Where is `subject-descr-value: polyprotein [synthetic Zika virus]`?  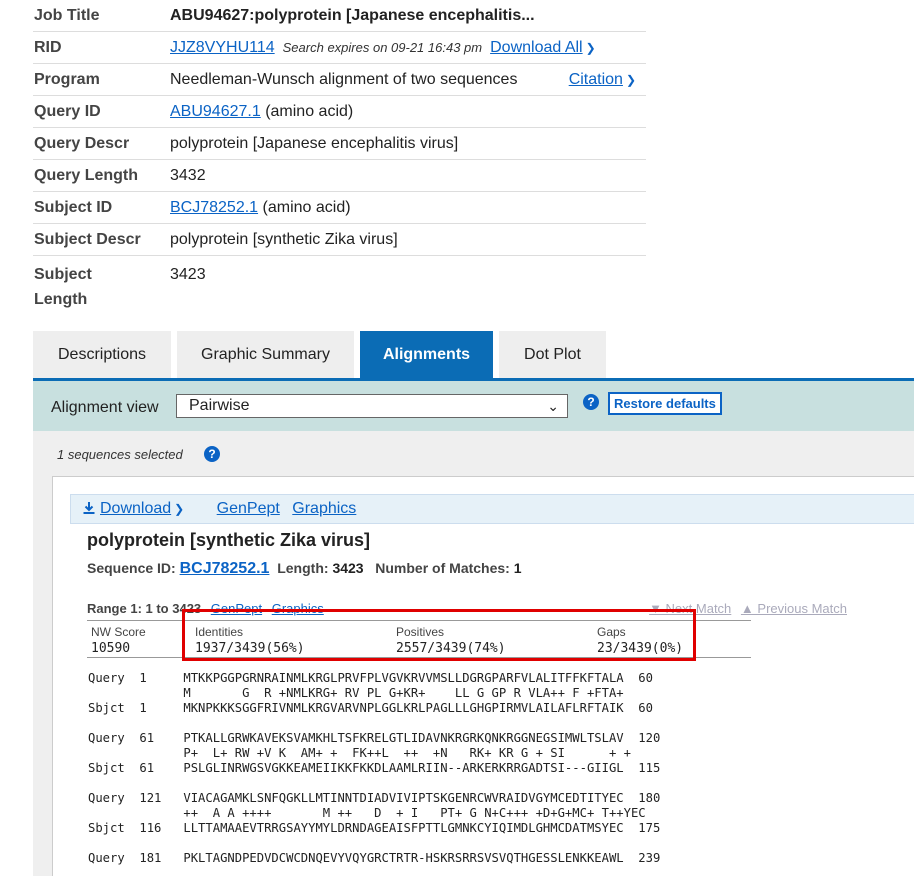 subject-descr-value: polyprotein [synthetic Zika virus] is located at coordinates (284, 239).